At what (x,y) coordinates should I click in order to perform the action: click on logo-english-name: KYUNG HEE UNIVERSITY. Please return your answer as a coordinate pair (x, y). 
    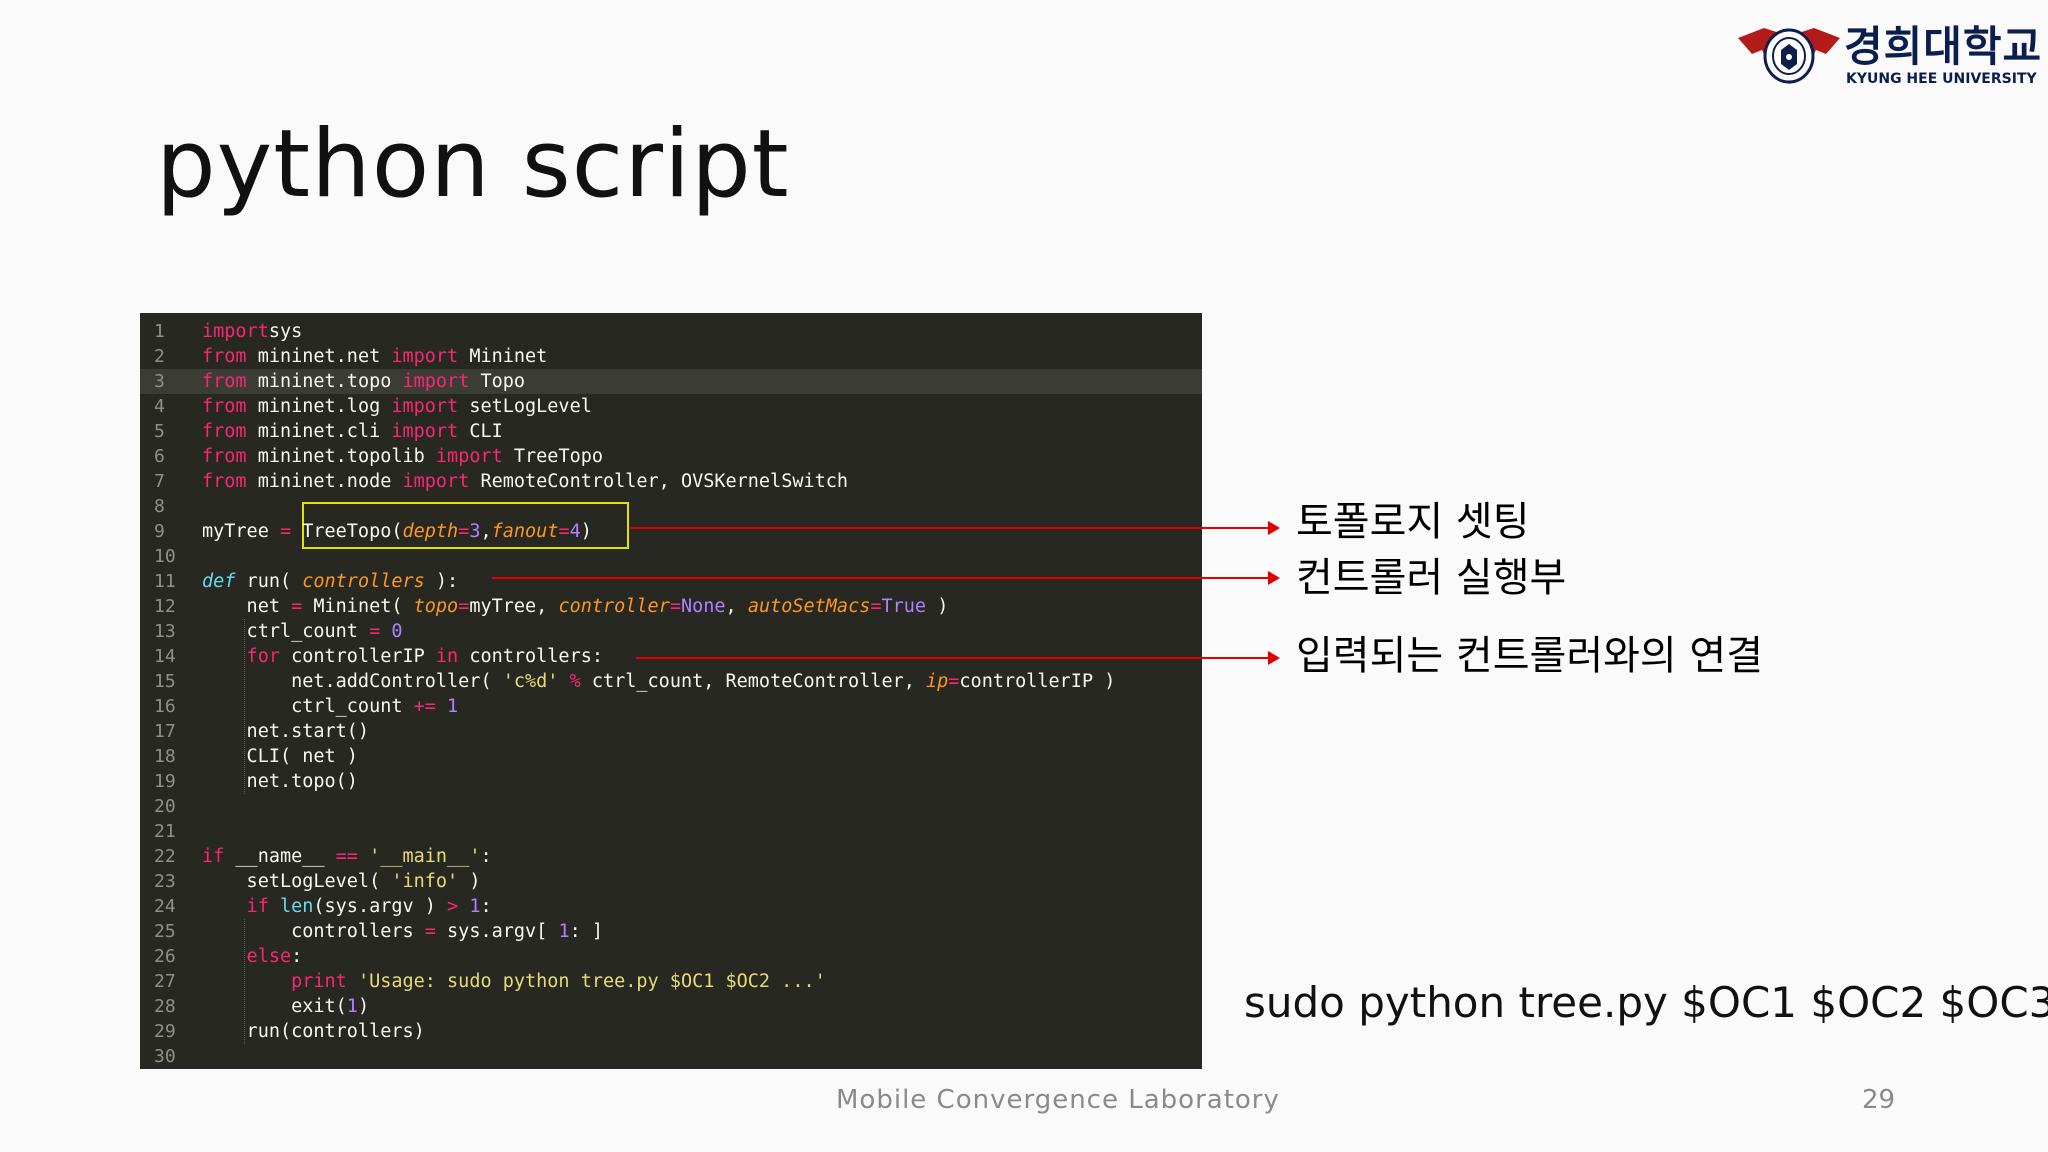
    Looking at the image, I should click on (1941, 79).